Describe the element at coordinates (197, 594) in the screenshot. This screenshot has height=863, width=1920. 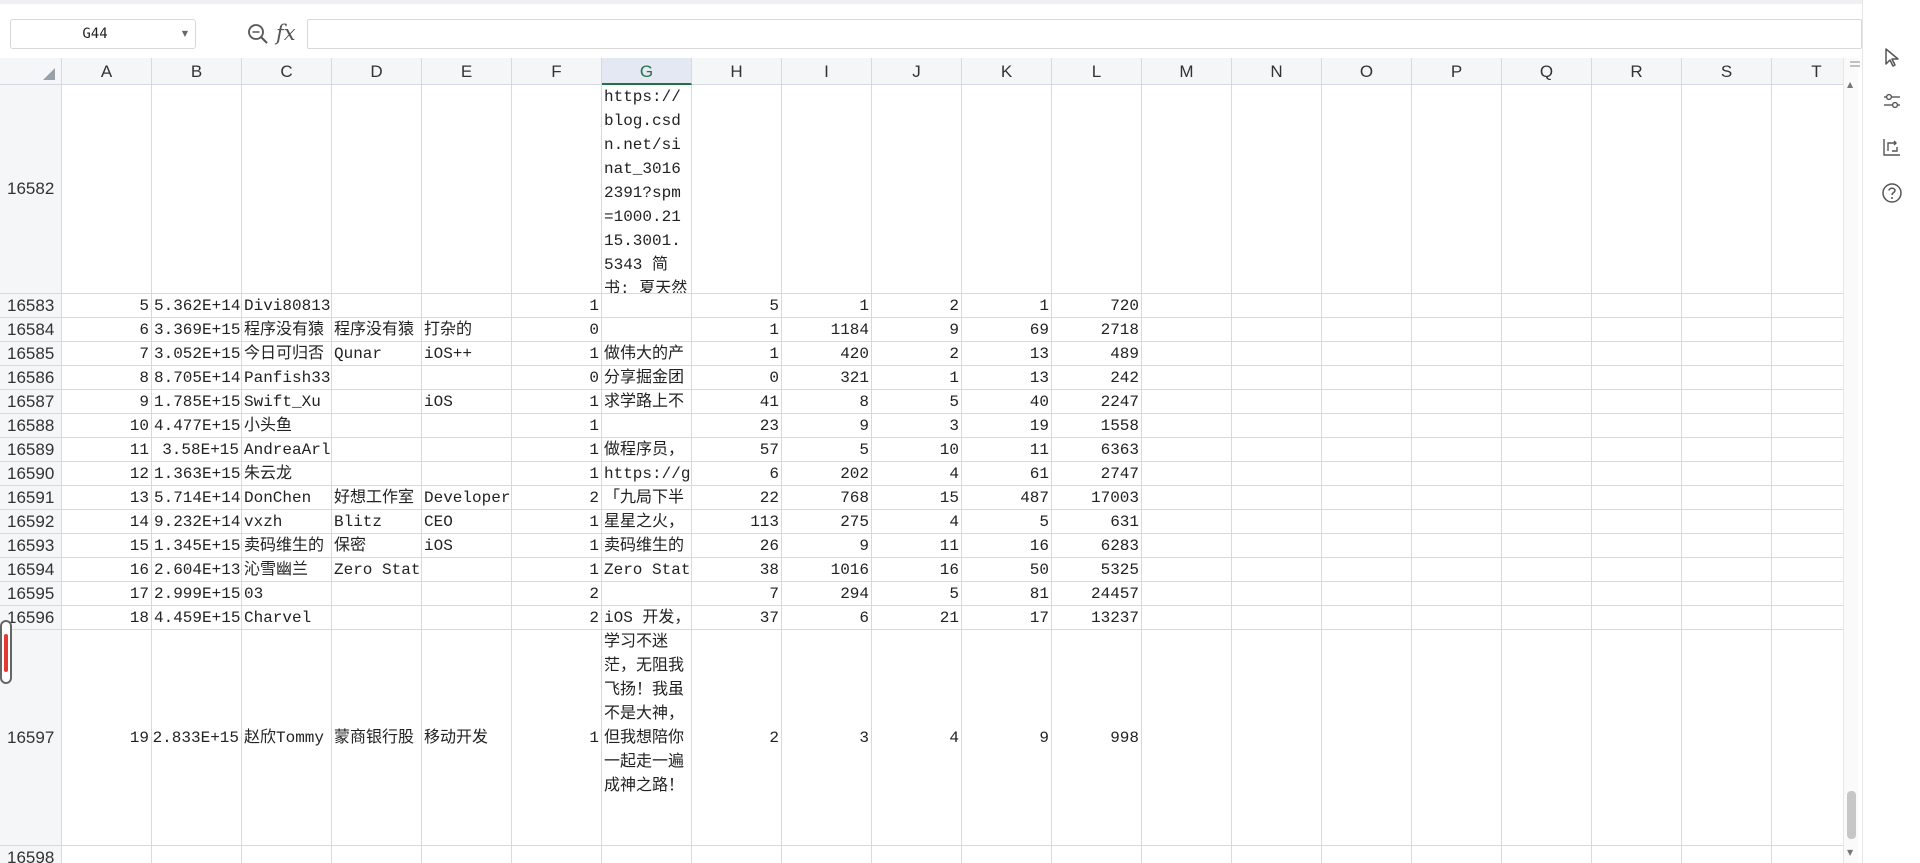
I see `cell-b16595: 2.999E+15` at that location.